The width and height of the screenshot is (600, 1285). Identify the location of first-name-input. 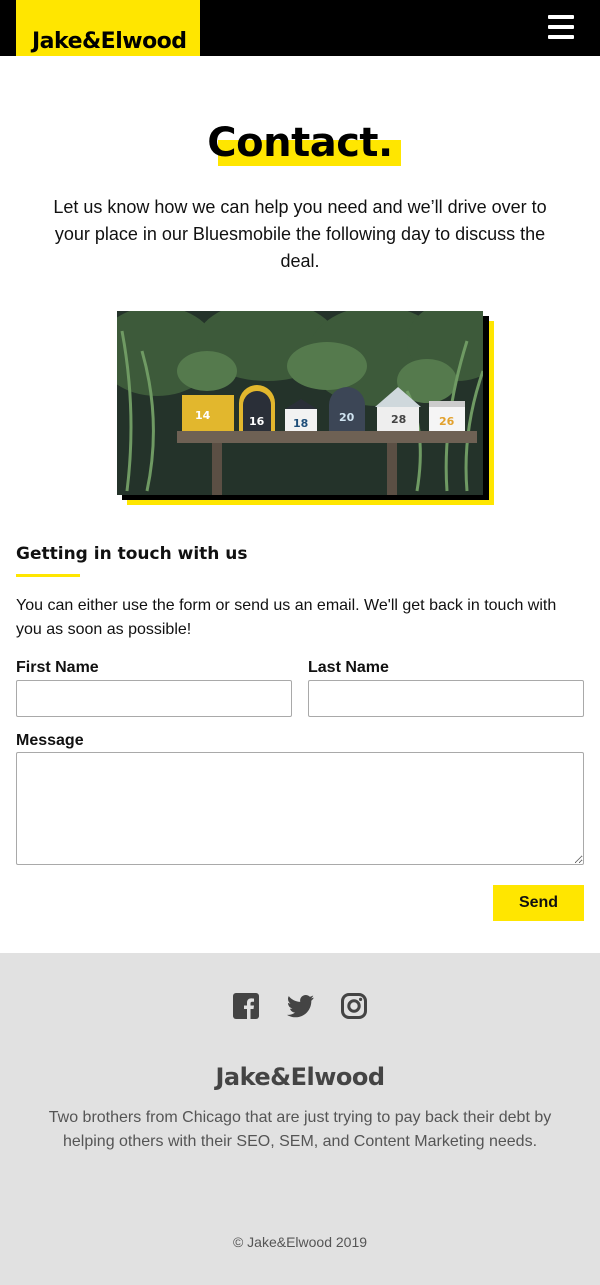
(154, 698).